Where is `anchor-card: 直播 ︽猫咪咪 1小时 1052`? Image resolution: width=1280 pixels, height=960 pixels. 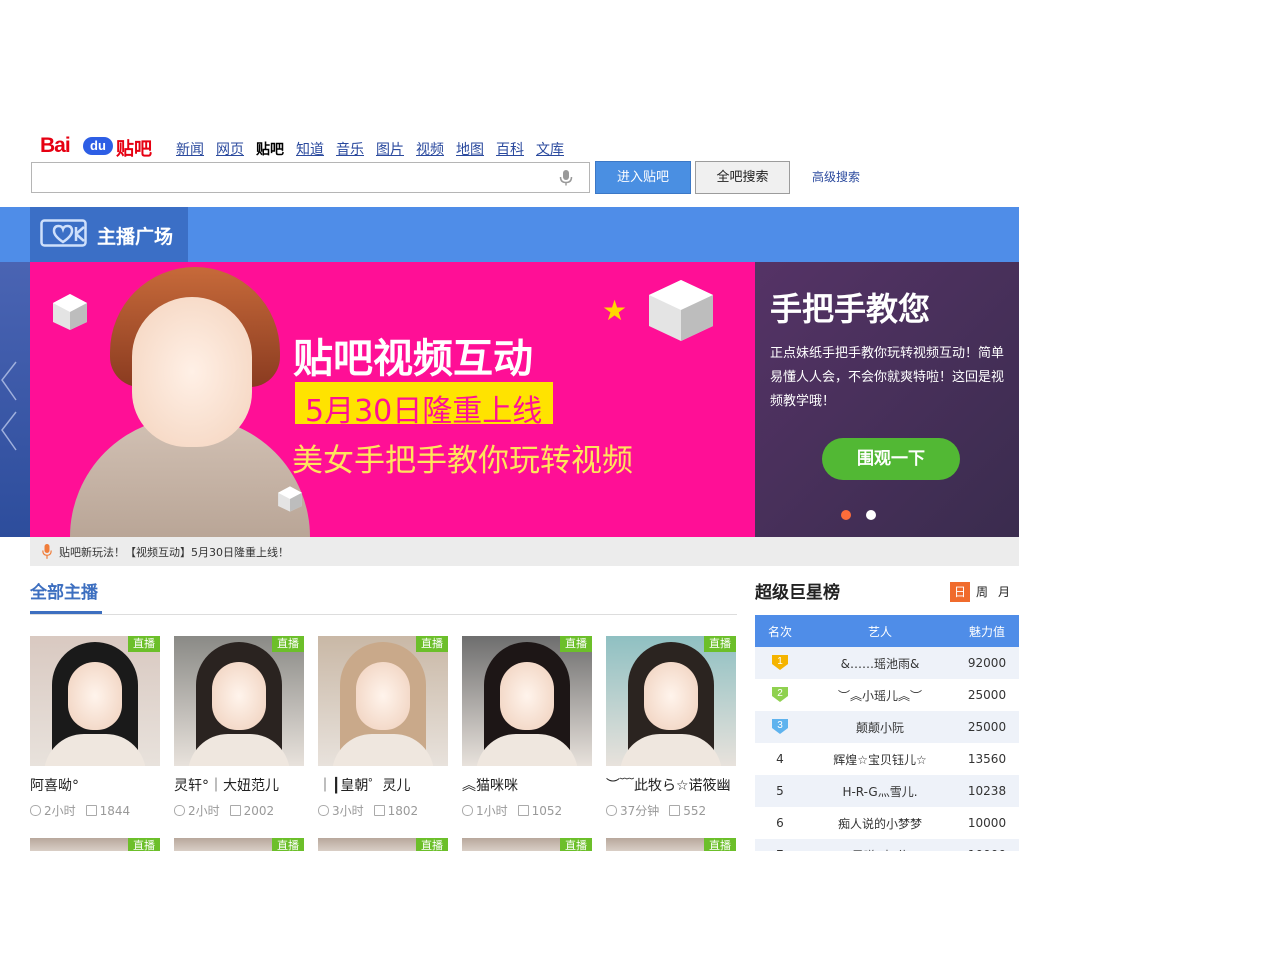 anchor-card: 直播 ︽猫咪咪 1小时 1052 is located at coordinates (527, 727).